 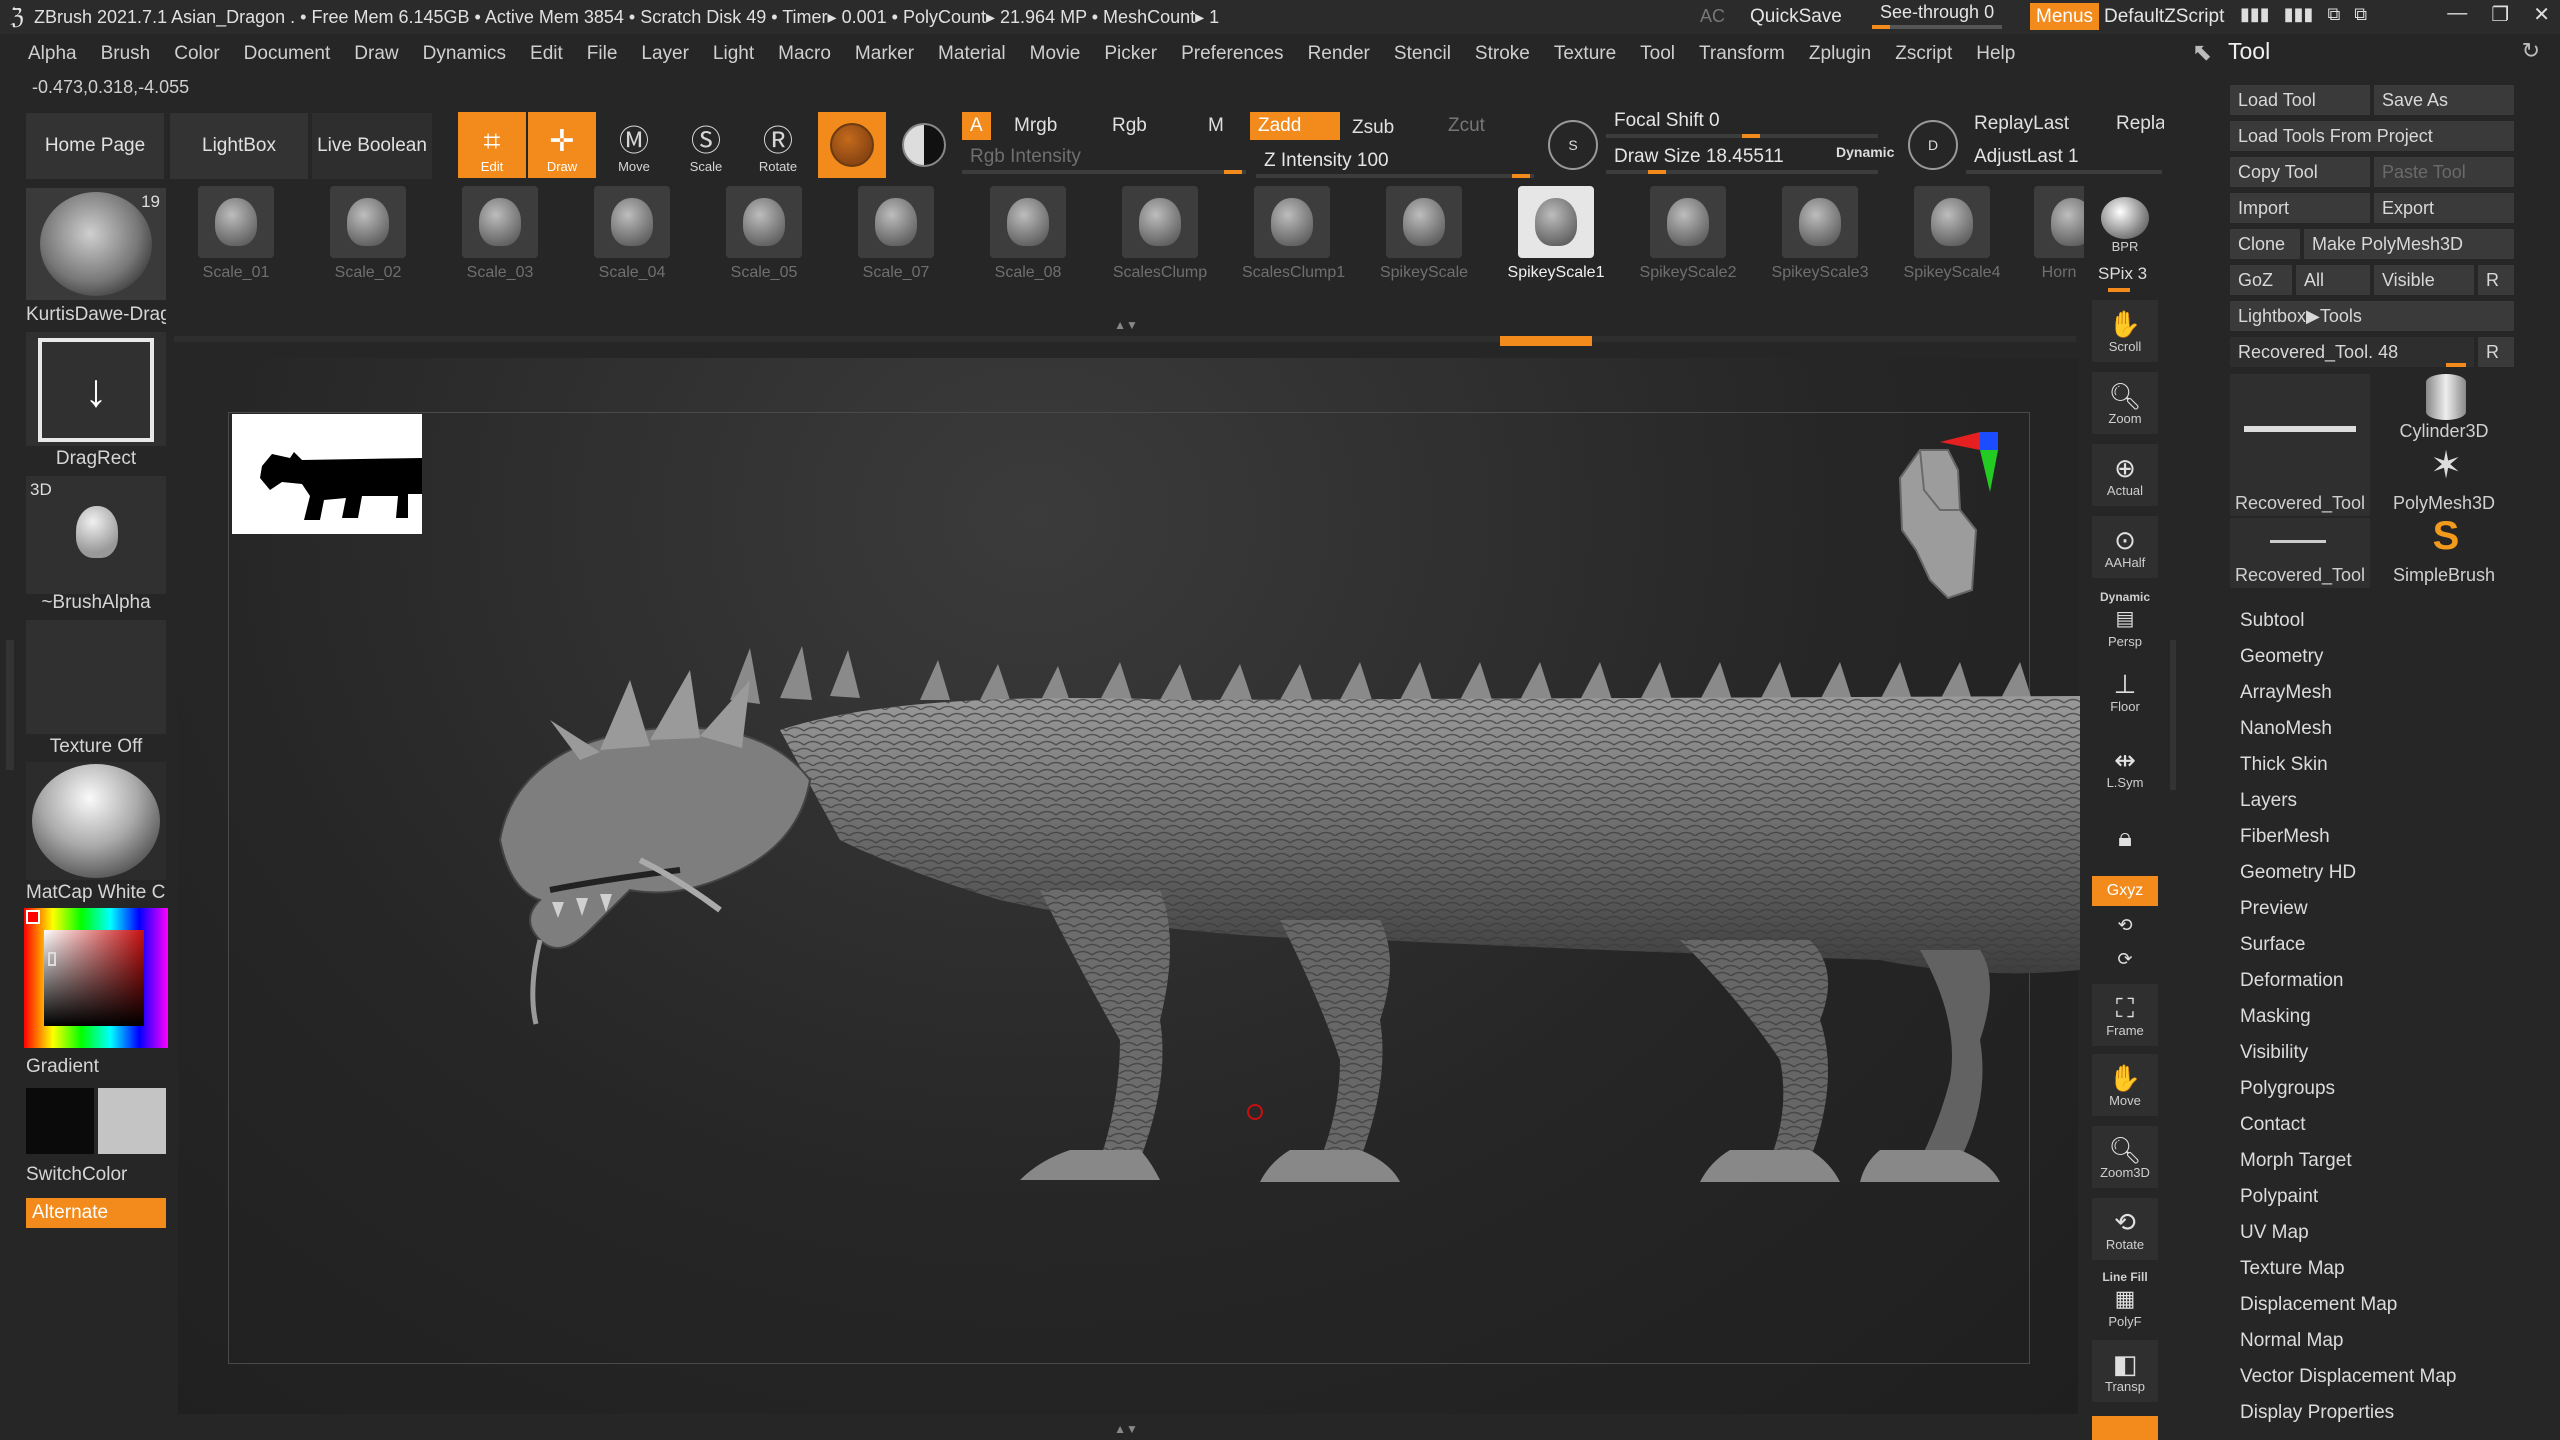 I want to click on bottom-shelf-handle-icon: ▲▼, so click(x=1126, y=1429).